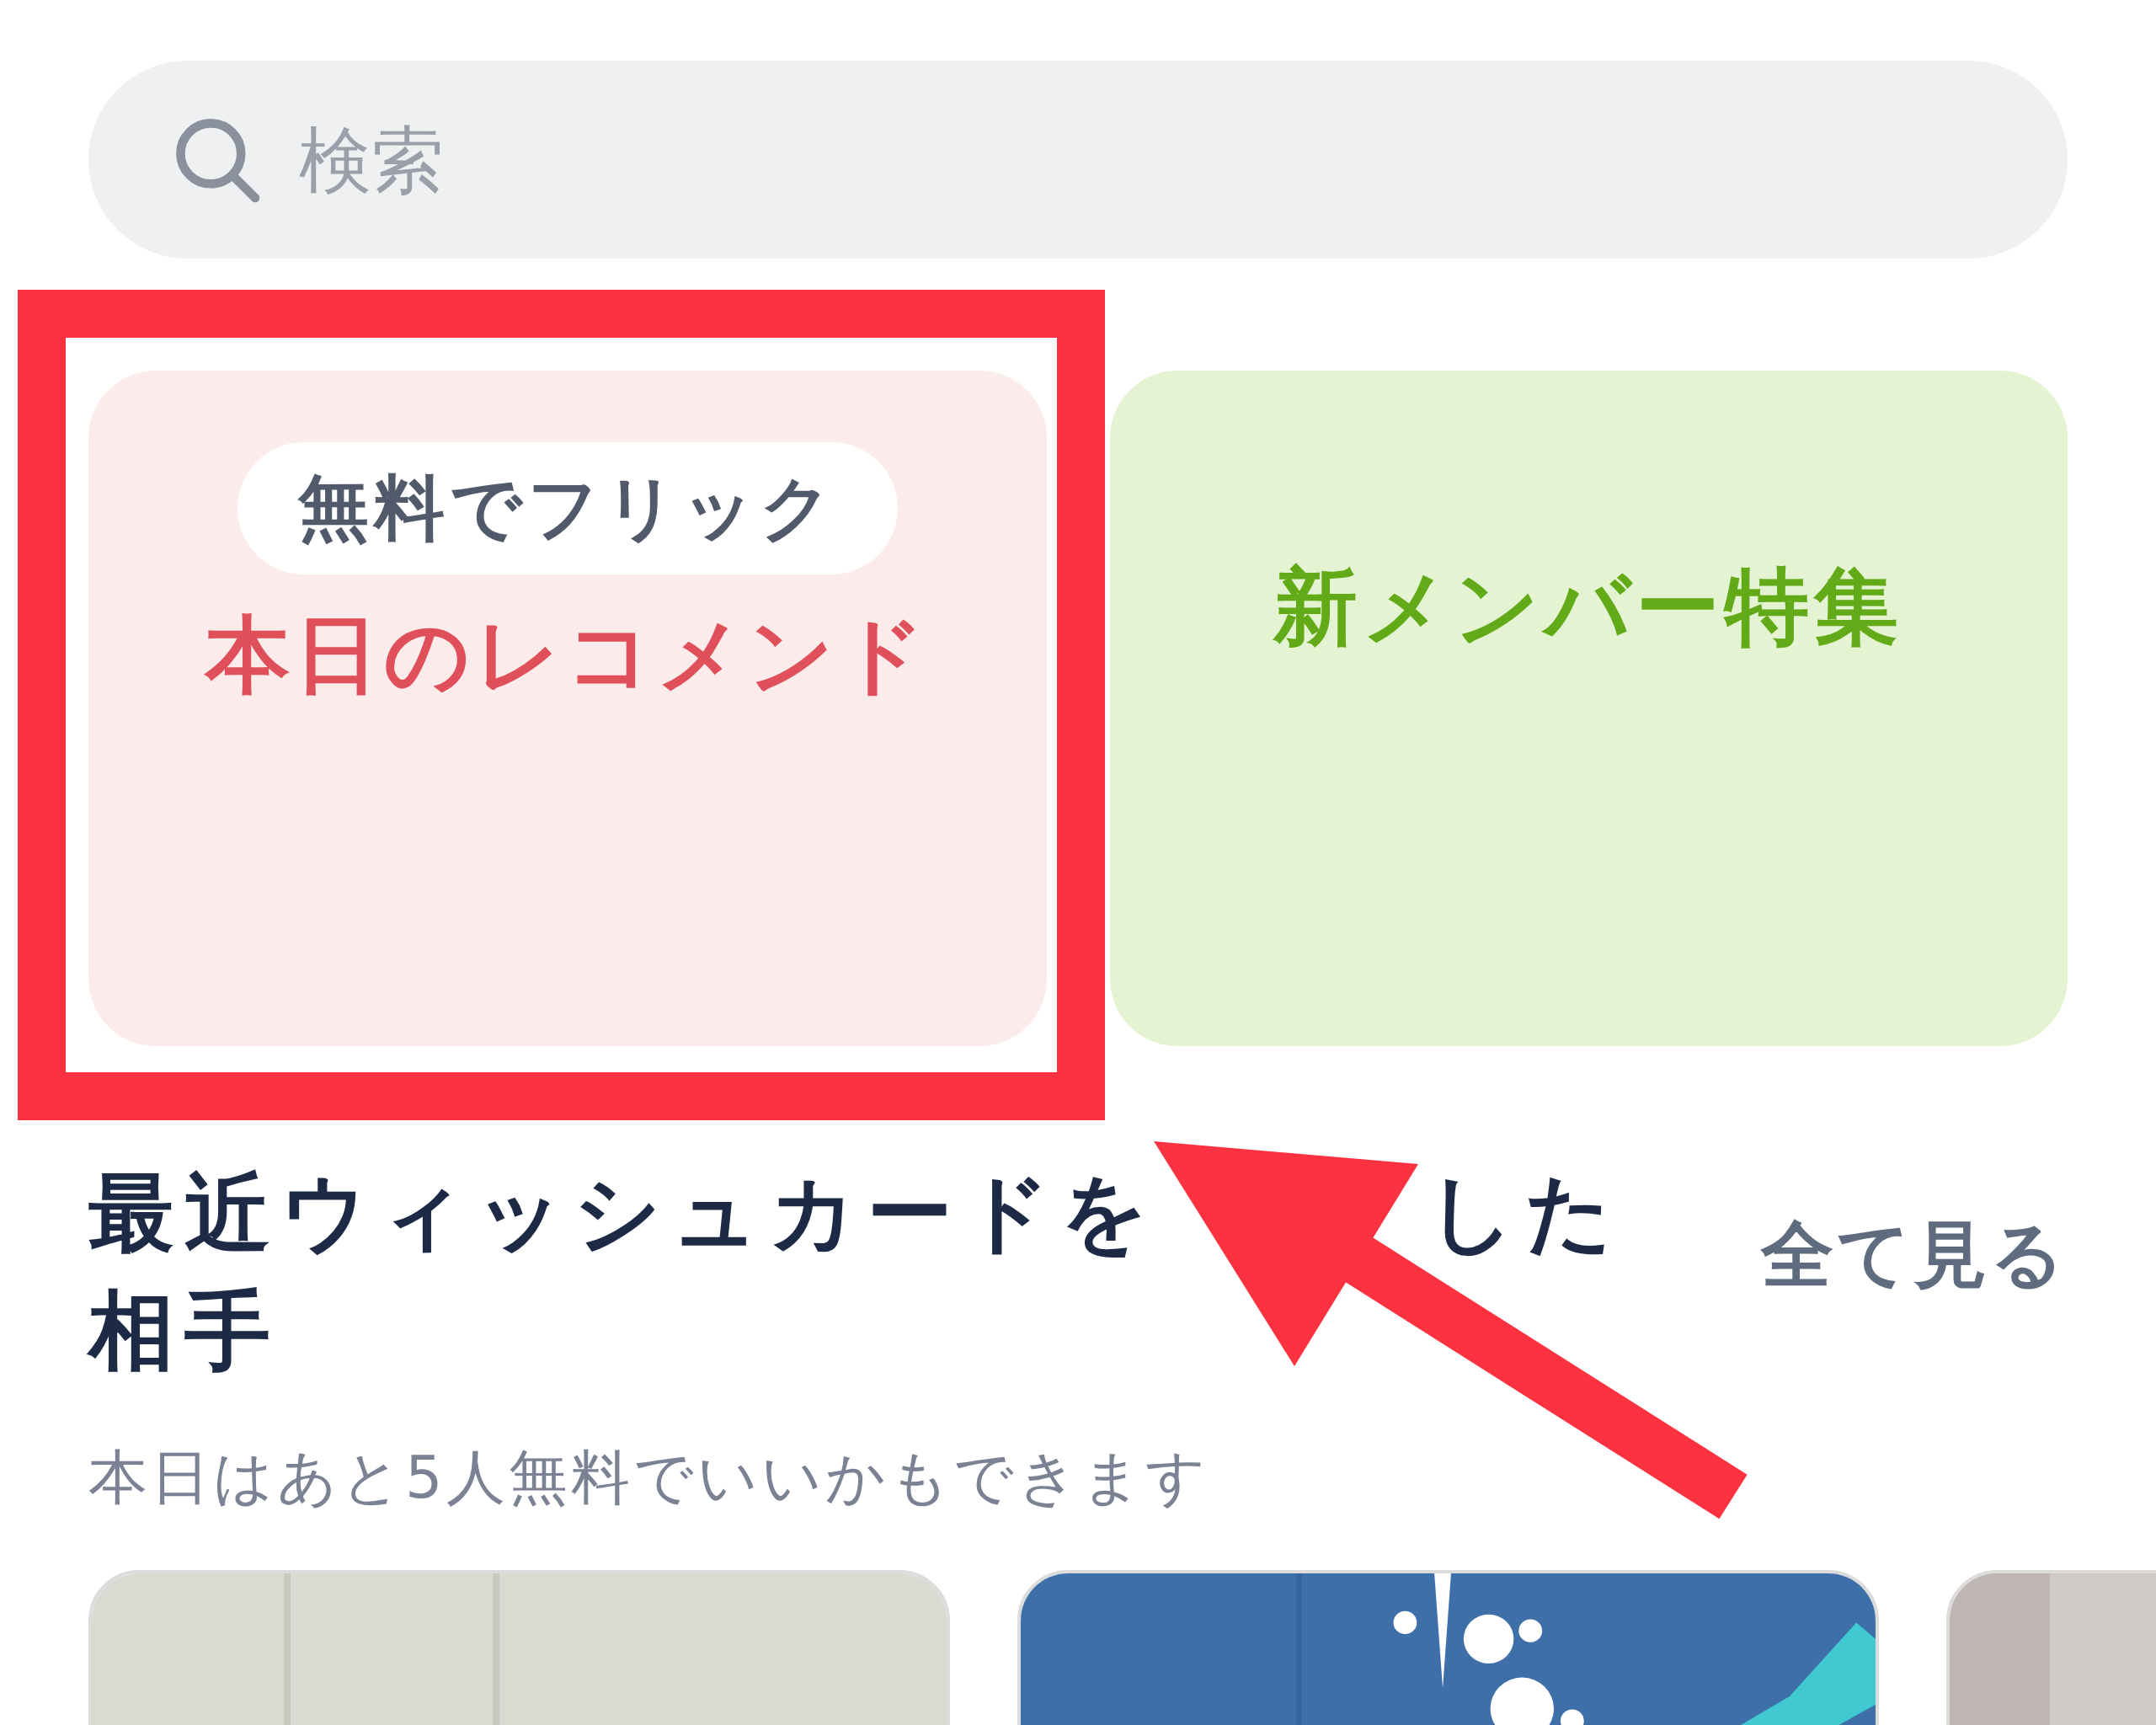  Describe the element at coordinates (1915, 1255) in the screenshot. I see `see-all-link: 全て見る` at that location.